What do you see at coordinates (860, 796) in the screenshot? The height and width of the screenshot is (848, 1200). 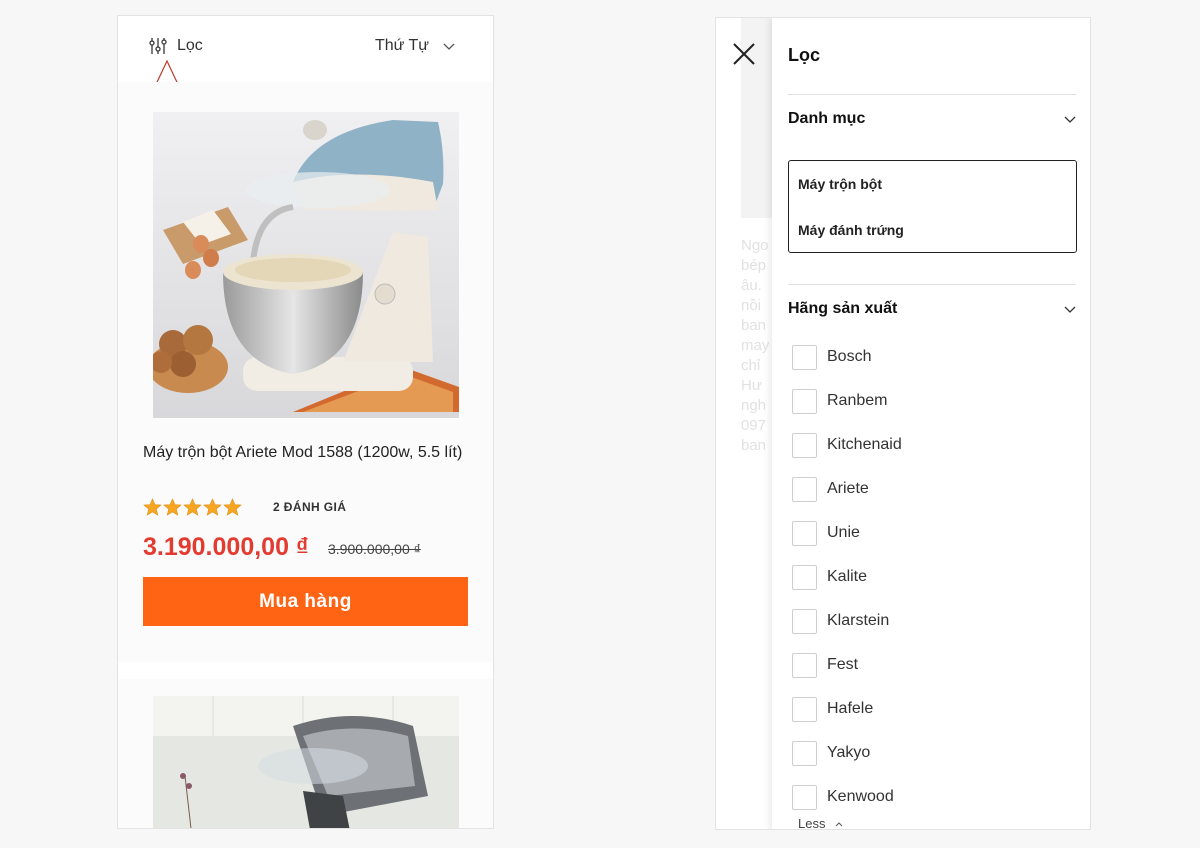 I see `brand-label: Kenwood` at bounding box center [860, 796].